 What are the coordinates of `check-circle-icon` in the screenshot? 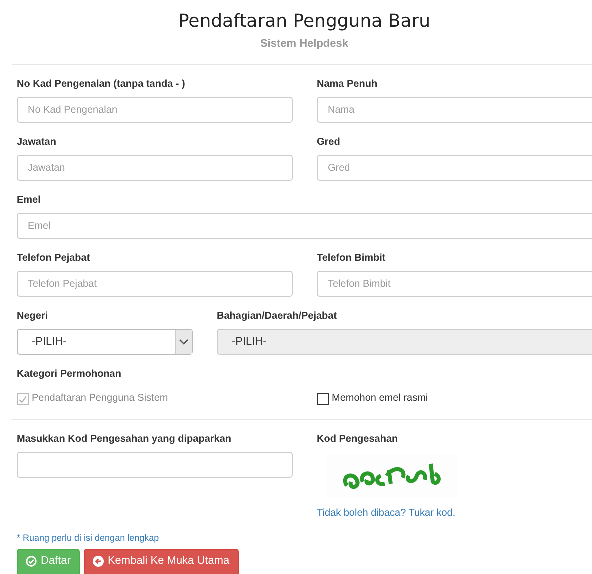 It's located at (31, 561).